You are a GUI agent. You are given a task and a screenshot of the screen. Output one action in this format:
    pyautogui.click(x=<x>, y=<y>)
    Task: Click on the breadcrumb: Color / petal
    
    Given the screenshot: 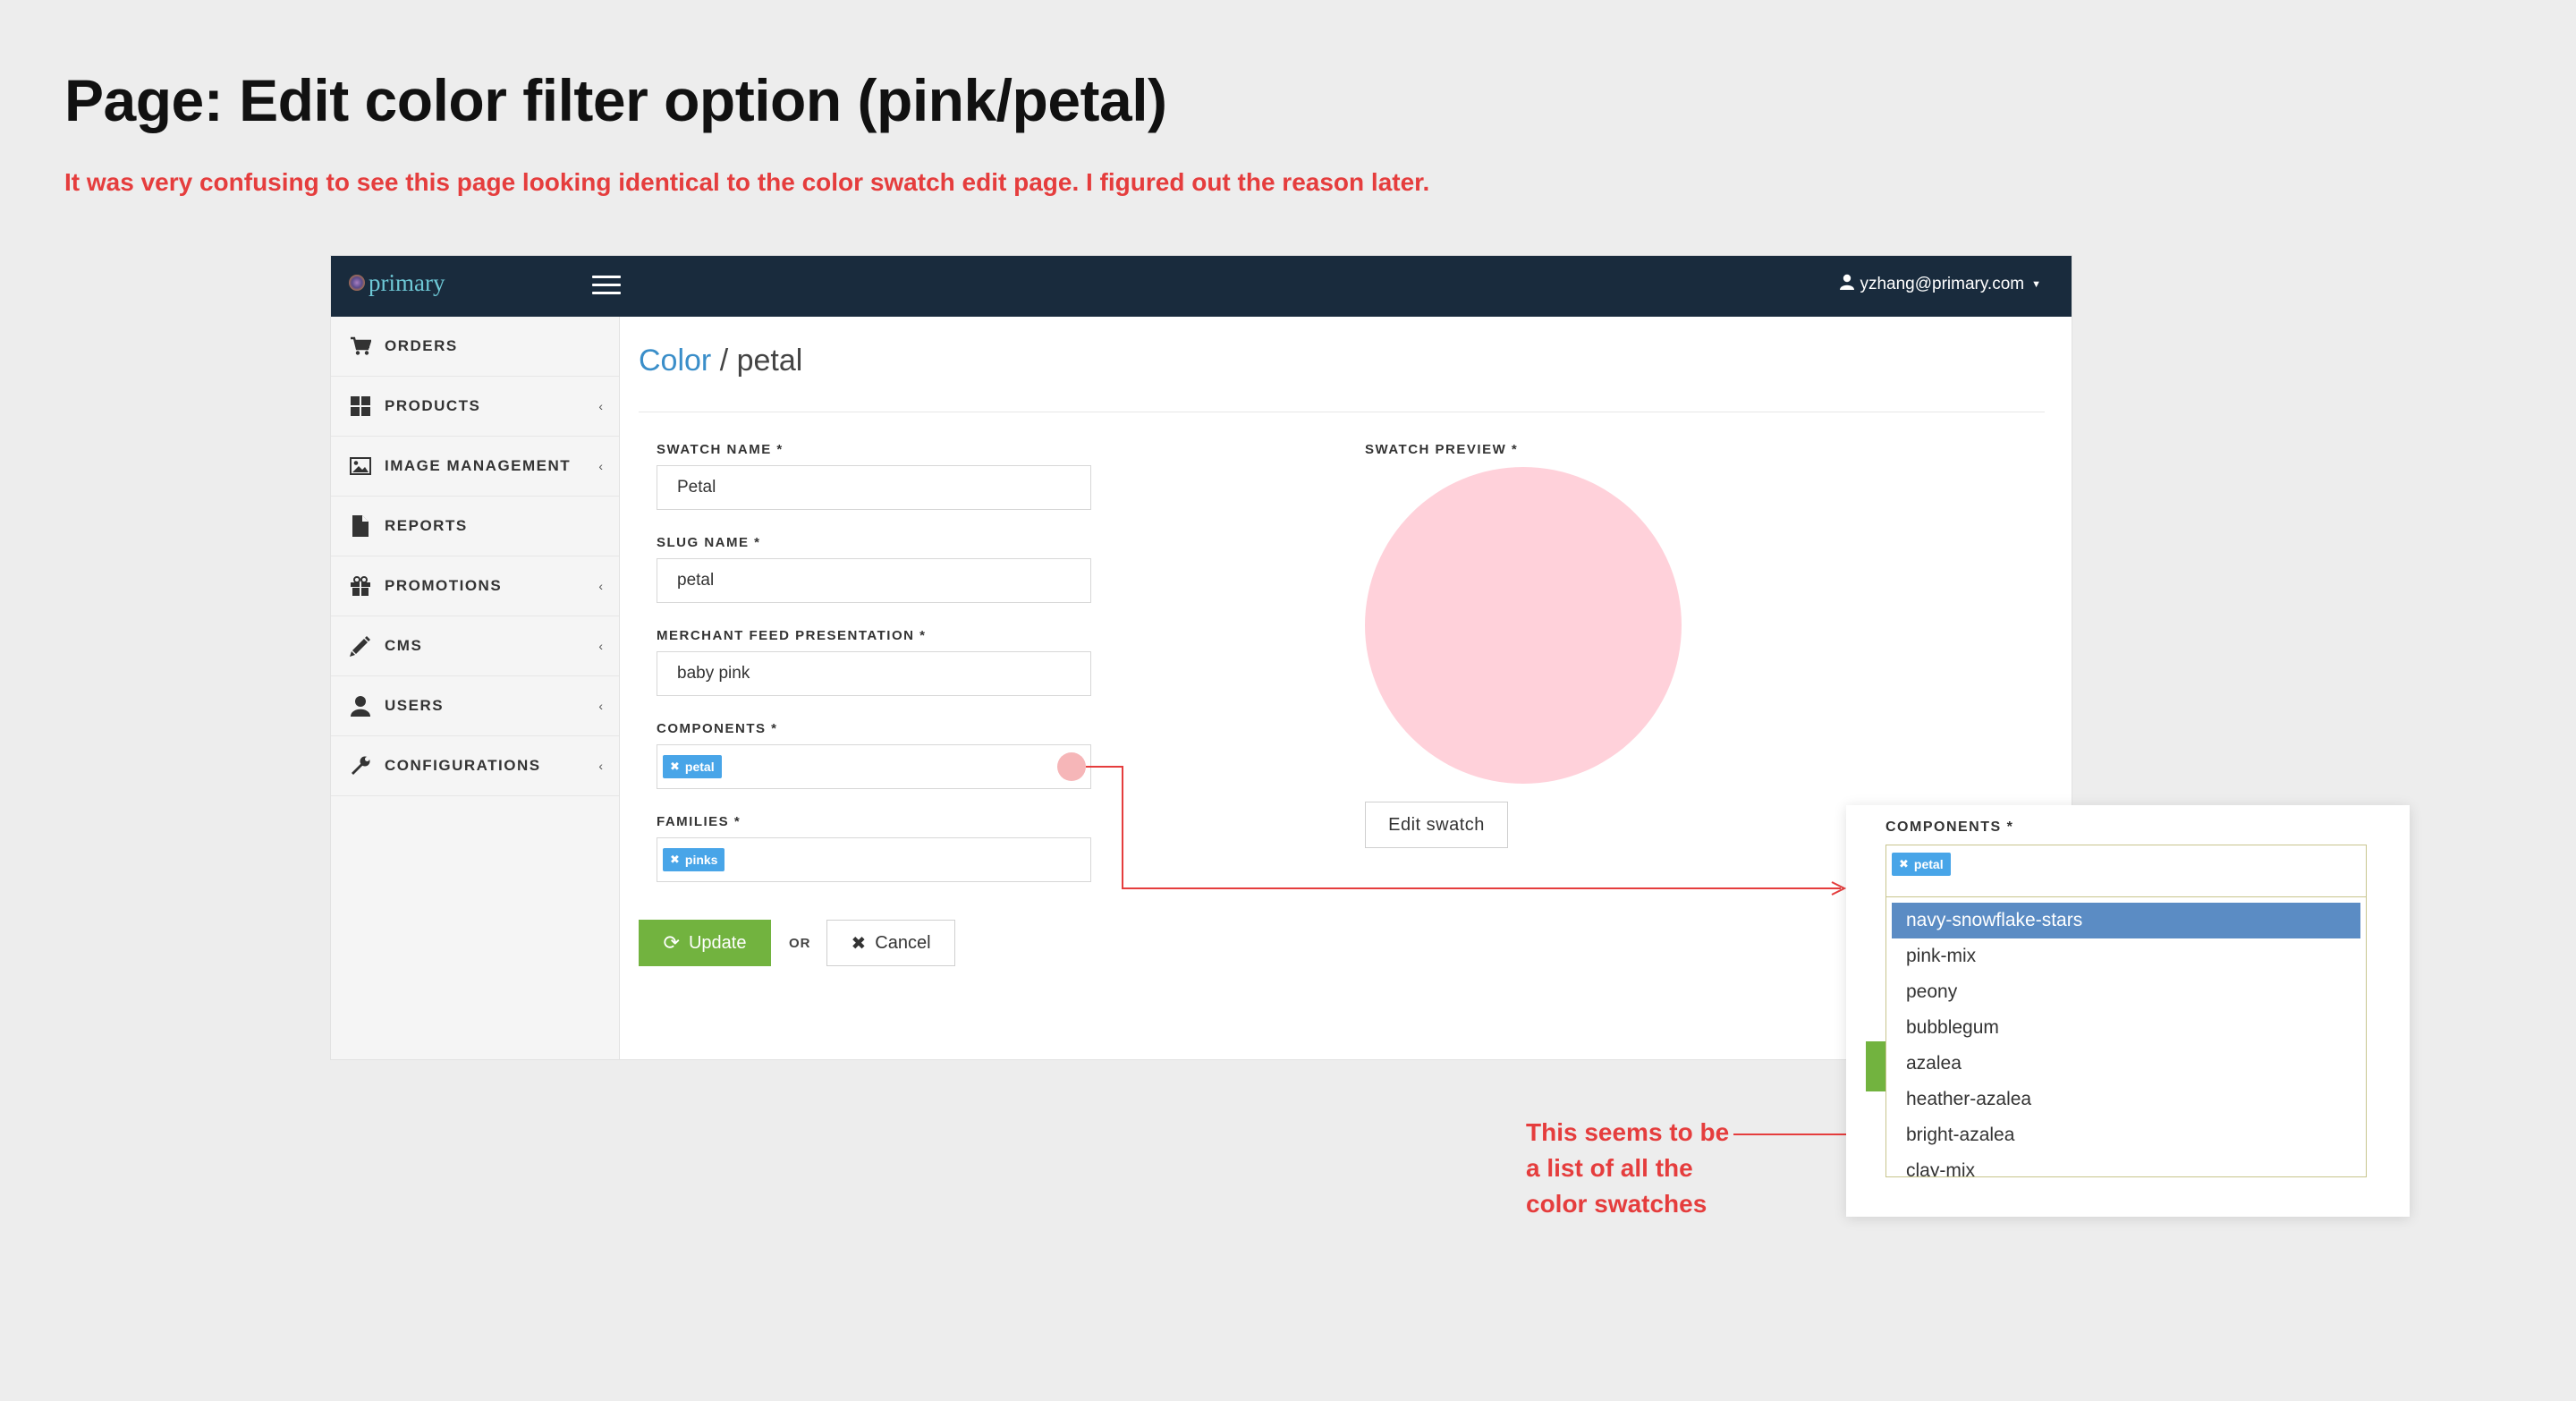 What is the action you would take?
    pyautogui.click(x=720, y=361)
    